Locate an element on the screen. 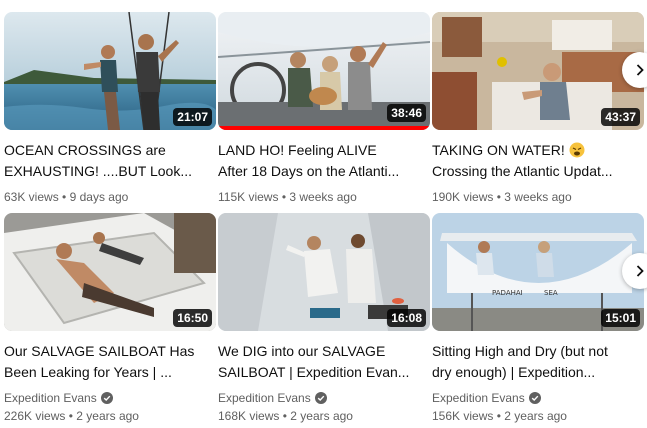 Image resolution: width=647 pixels, height=428 pixels. video-title-line: OCEAN CROSSINGS are is located at coordinates (107, 150).